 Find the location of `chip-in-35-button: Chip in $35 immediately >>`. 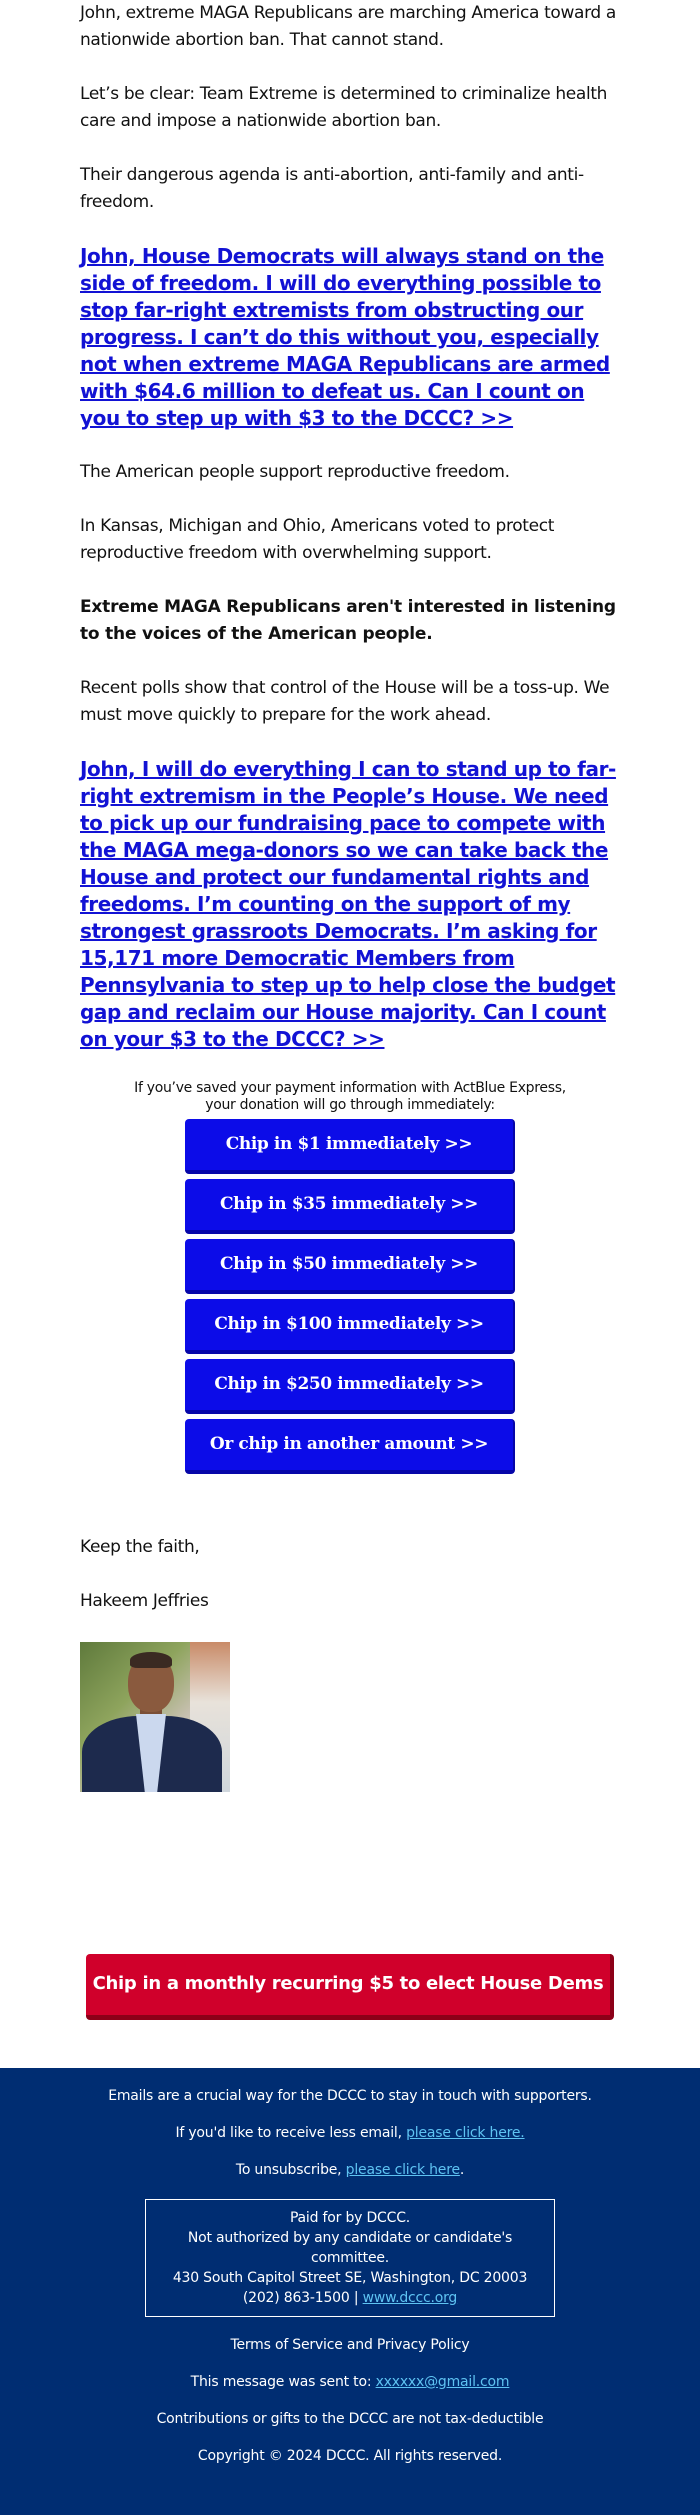

chip-in-35-button: Chip in $35 immediately >> is located at coordinates (350, 1206).